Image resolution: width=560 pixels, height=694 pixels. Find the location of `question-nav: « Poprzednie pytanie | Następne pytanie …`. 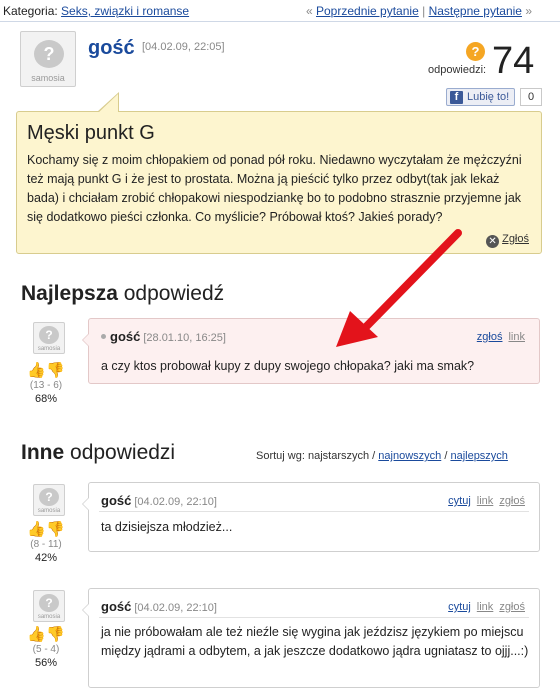

question-nav: « Poprzednie pytanie | Następne pytanie … is located at coordinates (419, 11).